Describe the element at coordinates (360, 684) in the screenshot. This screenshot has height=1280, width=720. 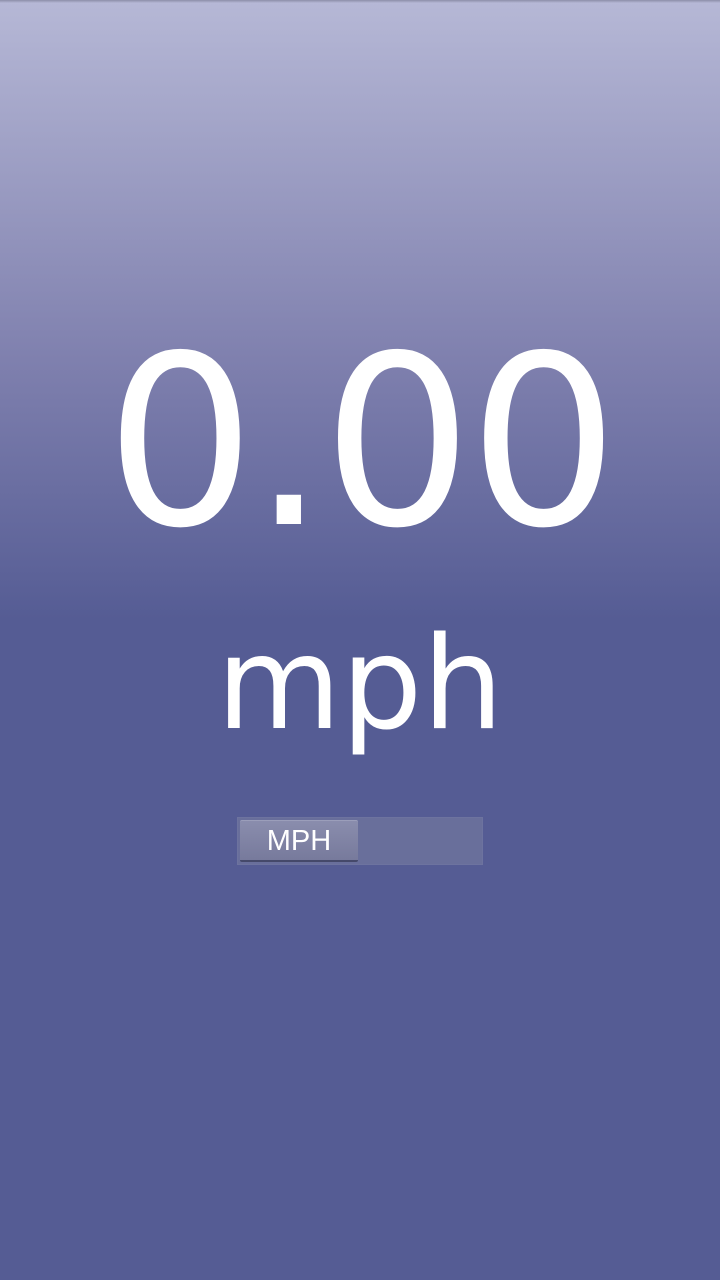
I see `speed-unit-label: mph` at that location.